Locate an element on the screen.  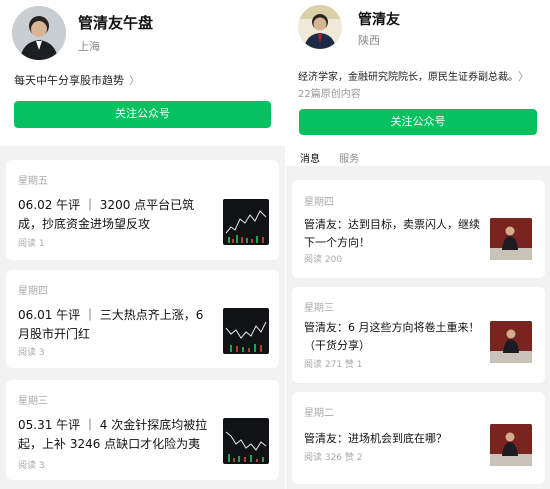
article-title: 06.01 午评 ｜ 三大热点齐上涨，6 月股市开门红 is located at coordinates (118, 325).